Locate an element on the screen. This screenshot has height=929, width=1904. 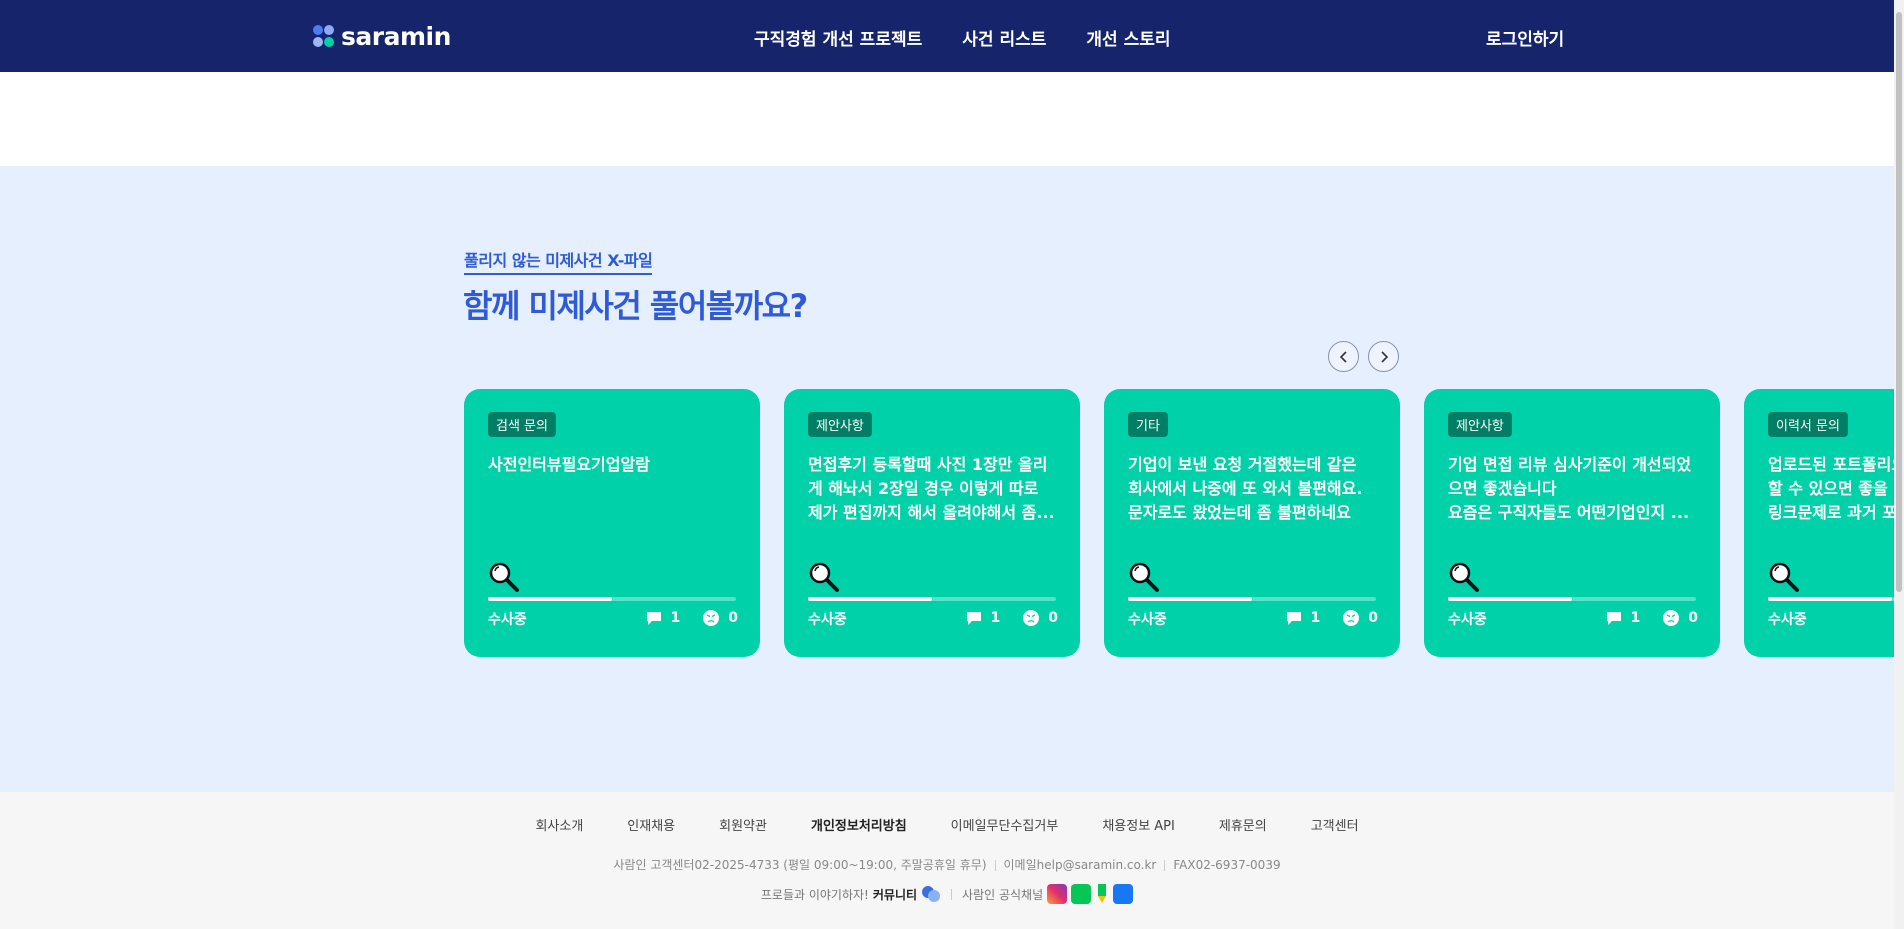
case-title: 업로드된 포트폴리오 할 수 있으면 좋을 것 링크문제로 과거 포트 is located at coordinates (1831, 488).